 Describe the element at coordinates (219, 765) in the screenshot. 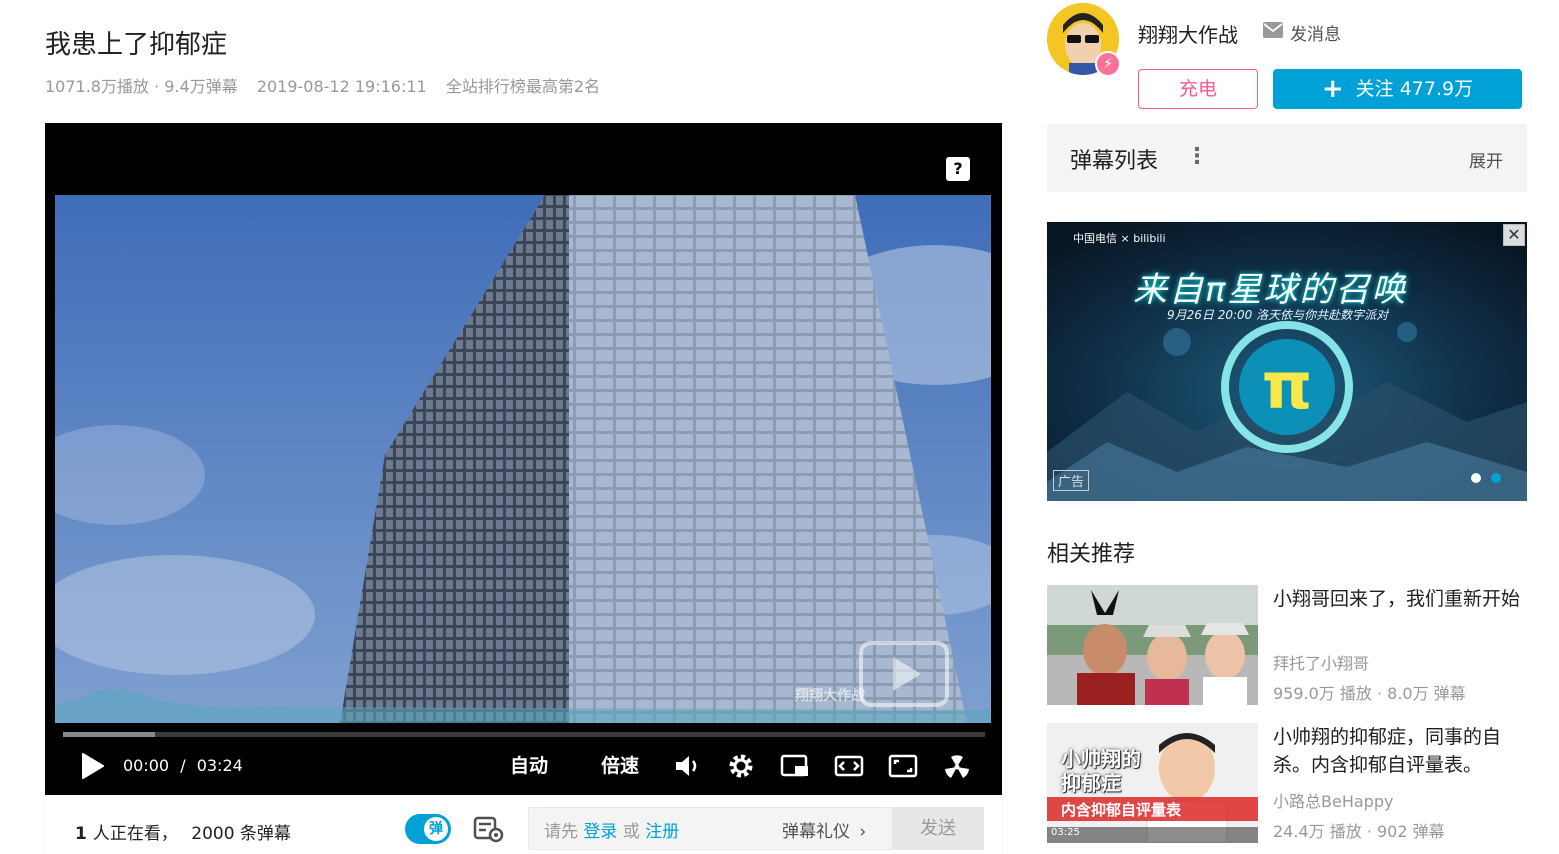

I see `time-total: 03:24` at that location.